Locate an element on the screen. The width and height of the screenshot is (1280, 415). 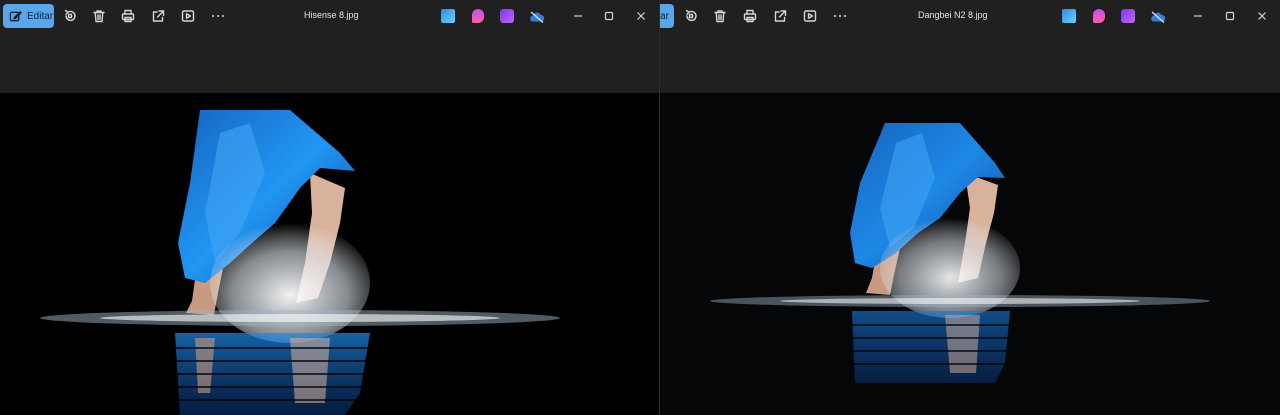
file-name: Hisense 8.jpg is located at coordinates (331, 15).